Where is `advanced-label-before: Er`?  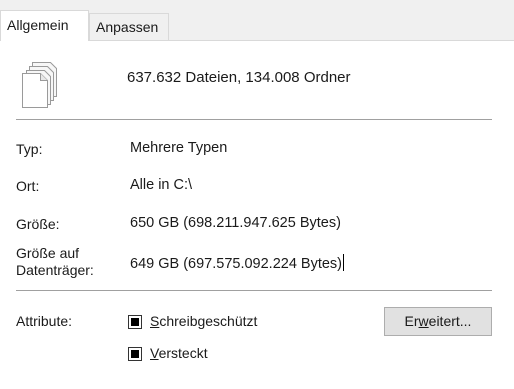
advanced-label-before: Er is located at coordinates (411, 321).